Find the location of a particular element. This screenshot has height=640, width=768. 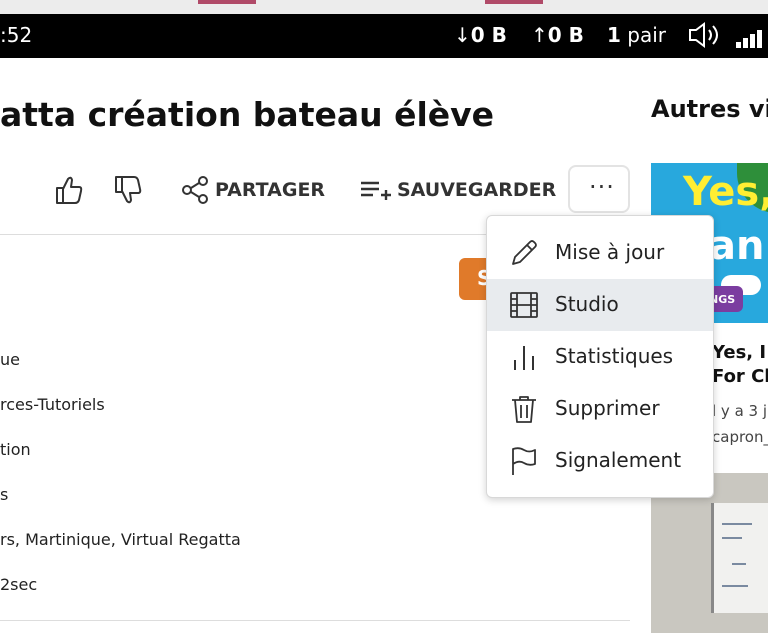

more-dots-icon: ··· is located at coordinates (602, 187).